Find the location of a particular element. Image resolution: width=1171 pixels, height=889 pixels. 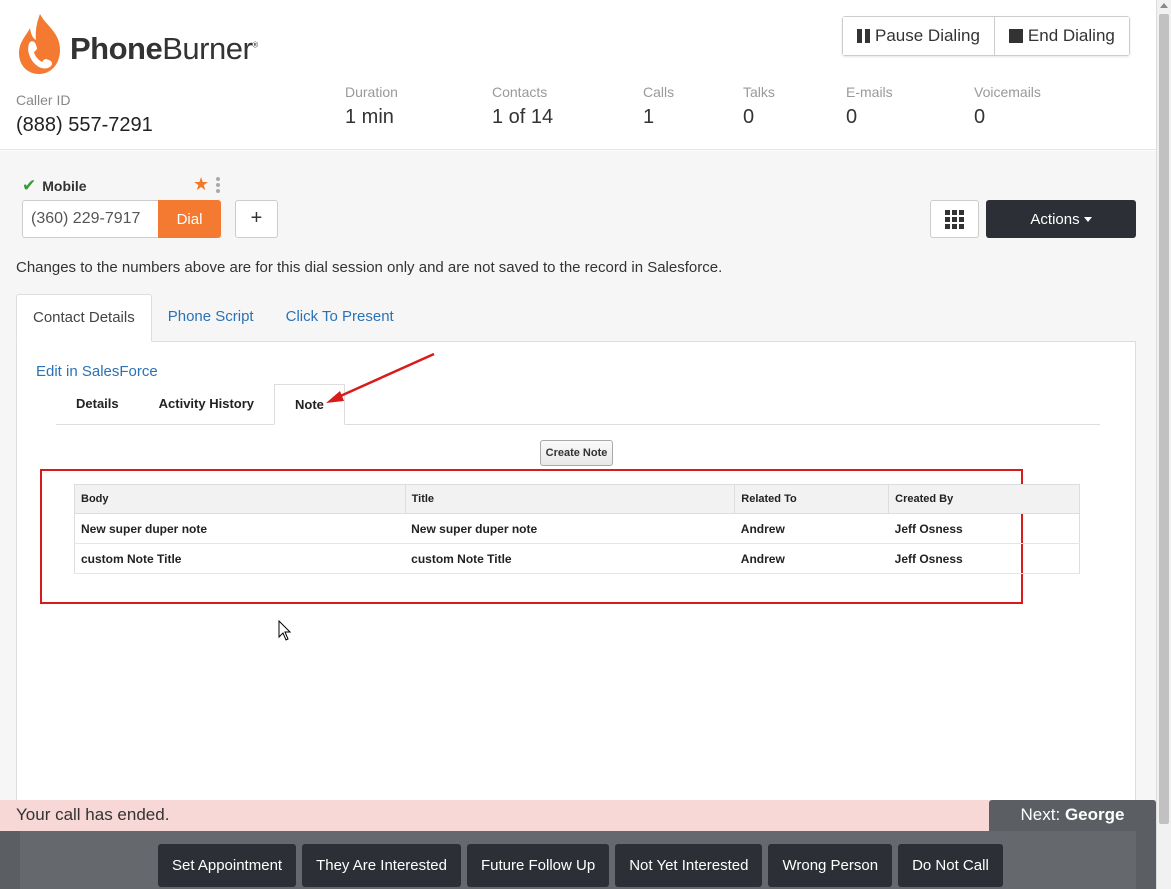

caret-down-icon is located at coordinates (1087, 219).